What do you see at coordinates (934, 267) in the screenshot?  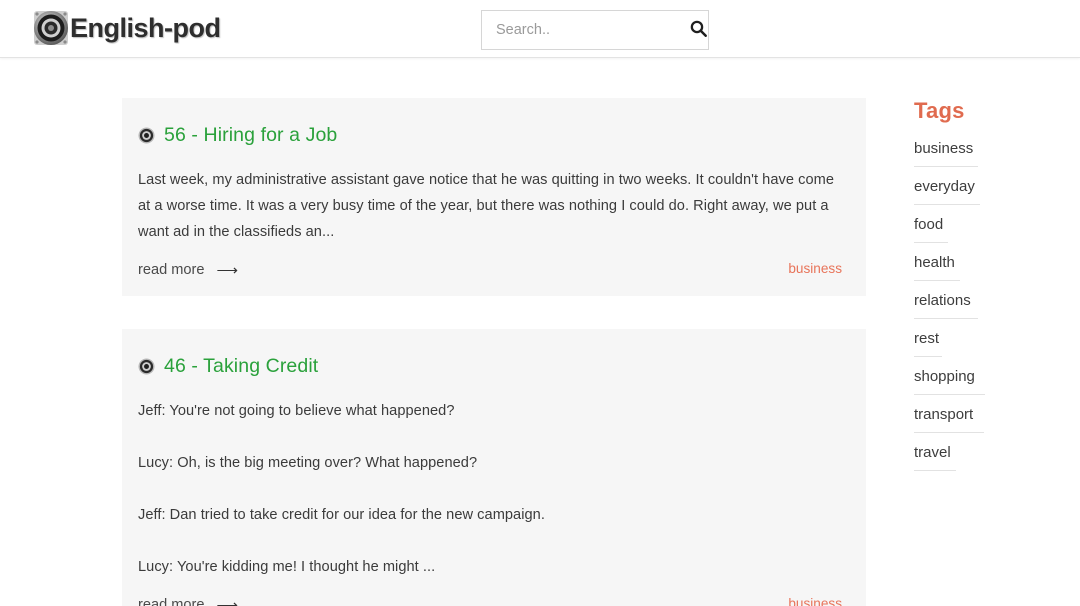 I see `tag-link-health: health` at bounding box center [934, 267].